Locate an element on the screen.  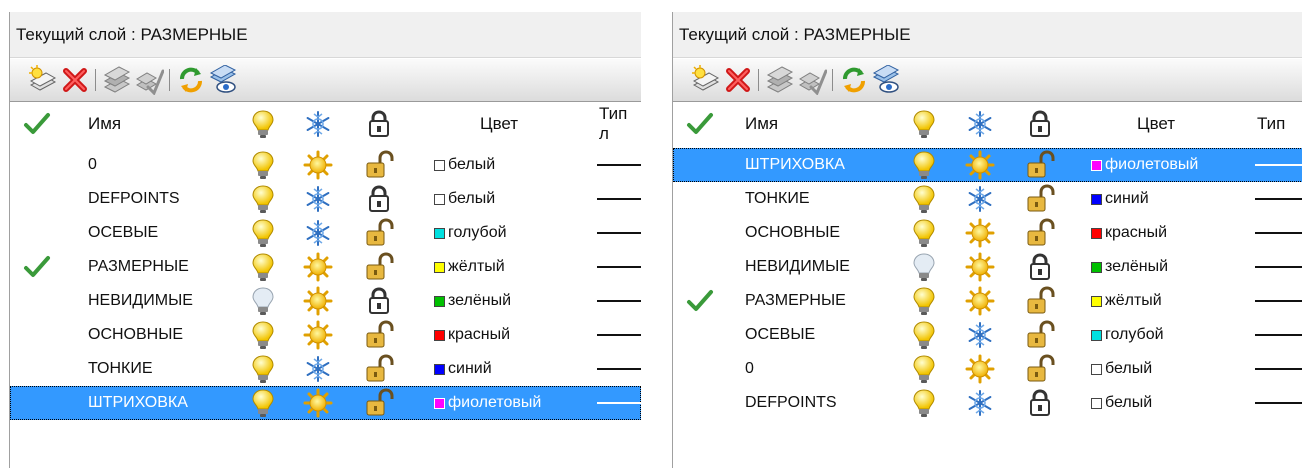
layer-color: фиолетовый is located at coordinates (1144, 165).